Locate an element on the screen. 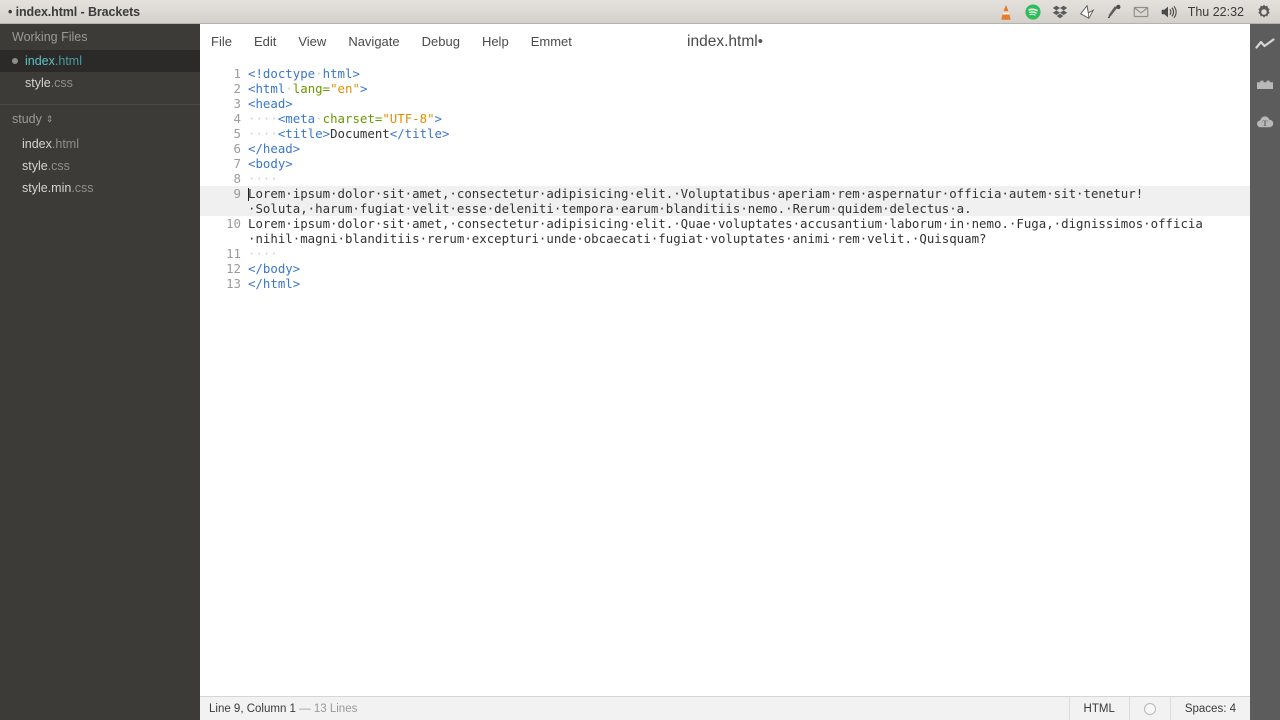  code-row: 8 ···· is located at coordinates (725, 178).